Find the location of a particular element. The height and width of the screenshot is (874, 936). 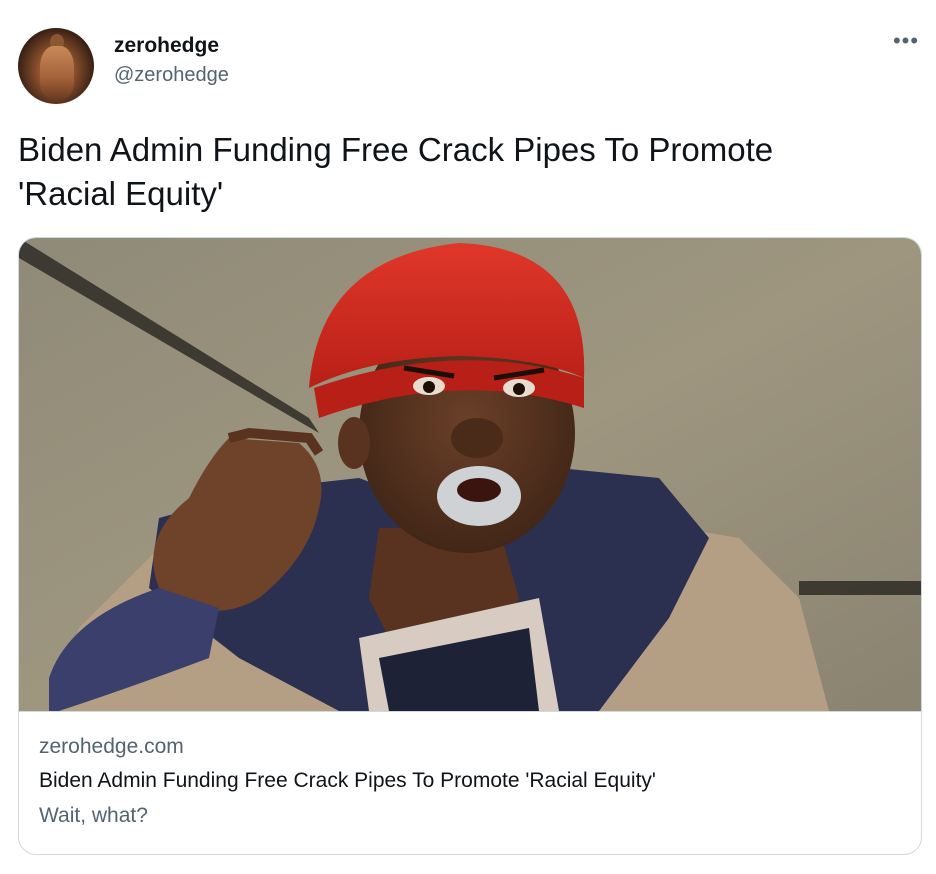

tweet-header: zerohedge @zerohedge ••• is located at coordinates (470, 64).